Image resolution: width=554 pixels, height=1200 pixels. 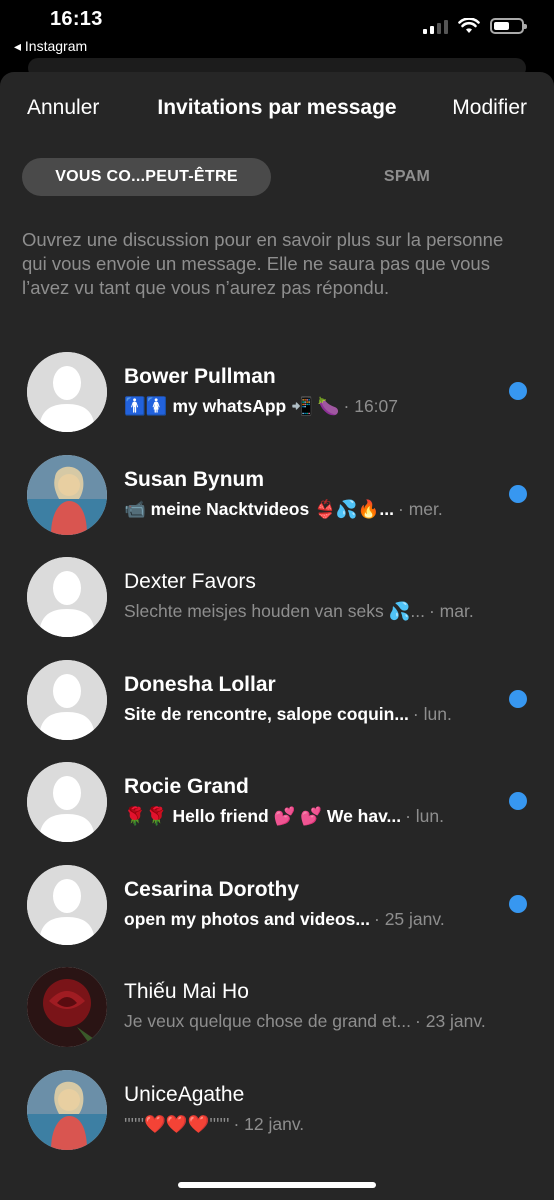 What do you see at coordinates (186, 786) in the screenshot?
I see `sender-name: Rocie Grand` at bounding box center [186, 786].